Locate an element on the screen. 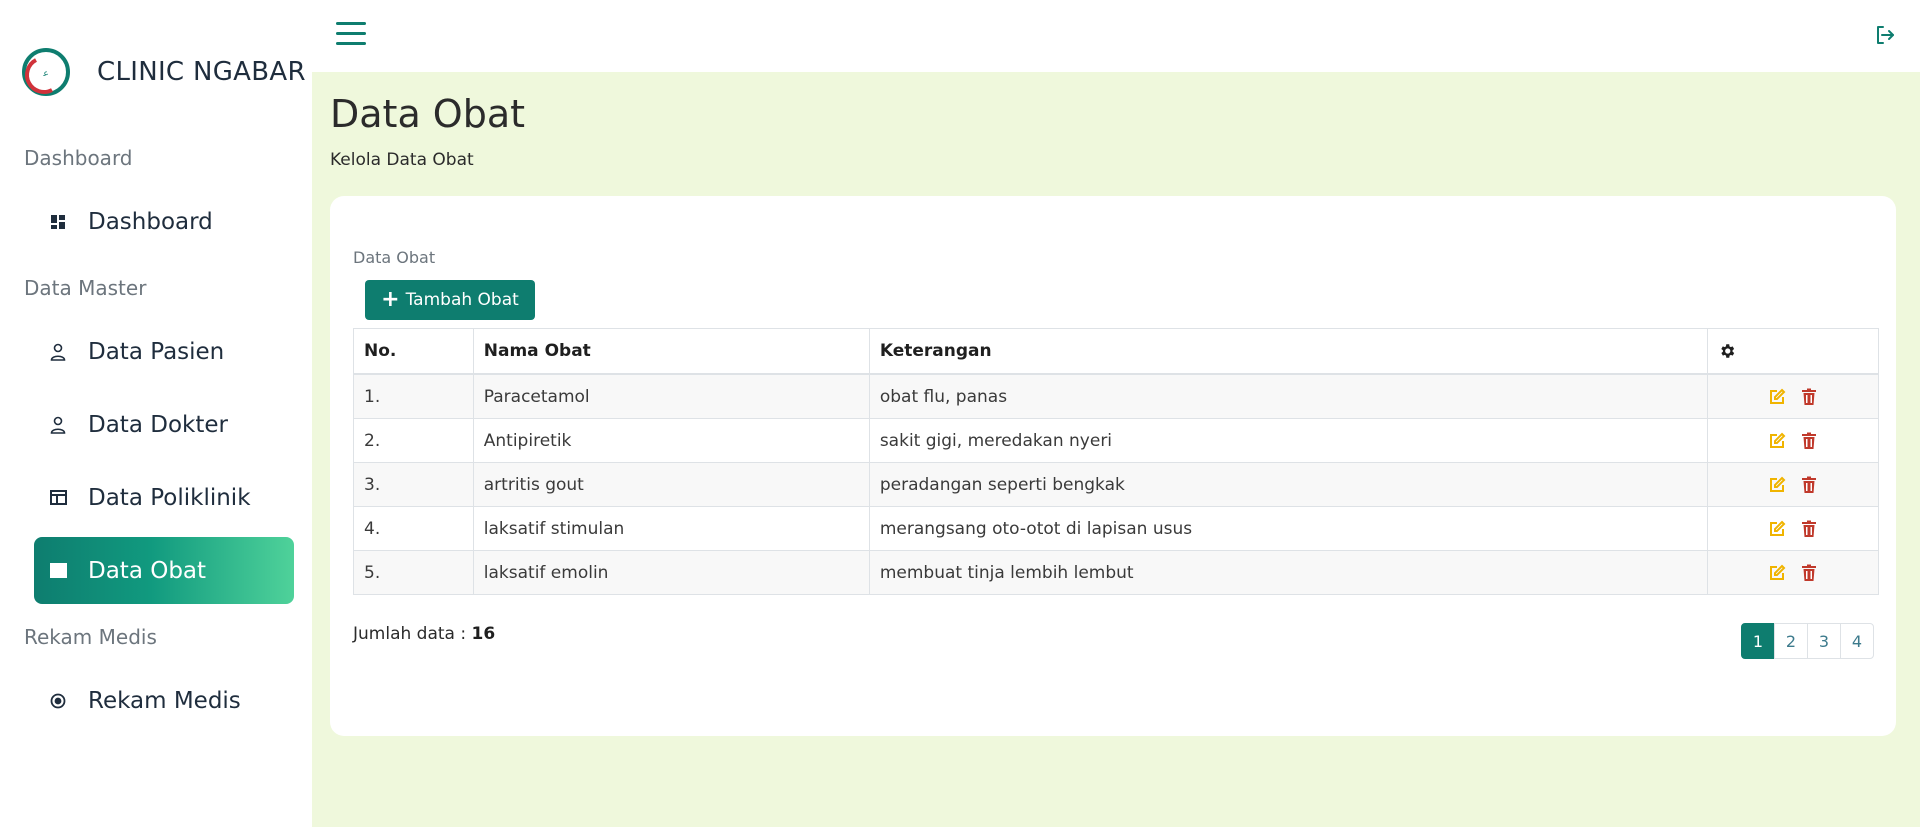  page-title: Data Obat is located at coordinates (428, 114).